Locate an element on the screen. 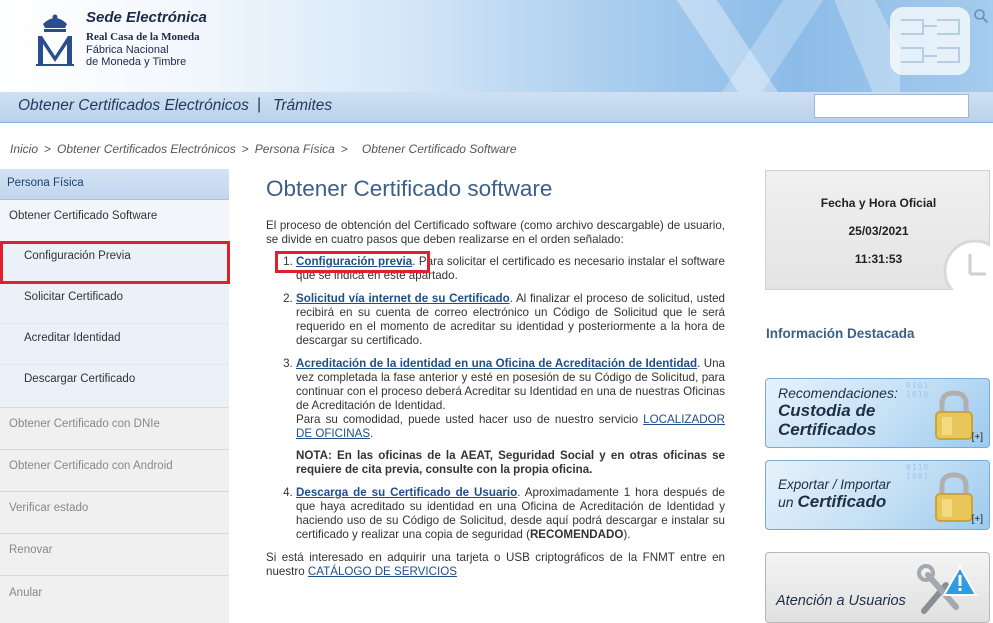 The image size is (993, 623). sidebar-item-label: Obtener Certificado Software is located at coordinates (83, 216).